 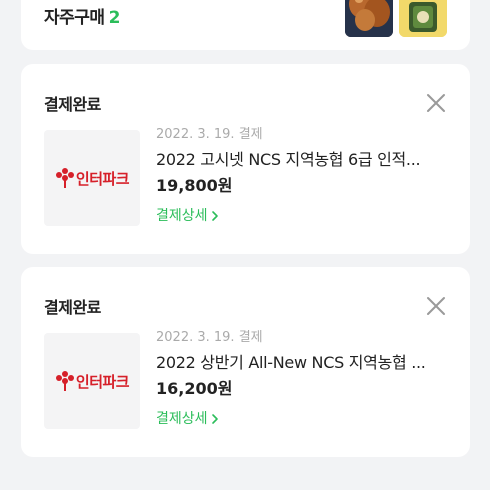 I want to click on frequent-purchase-label: 자주구매 2, so click(x=82, y=15).